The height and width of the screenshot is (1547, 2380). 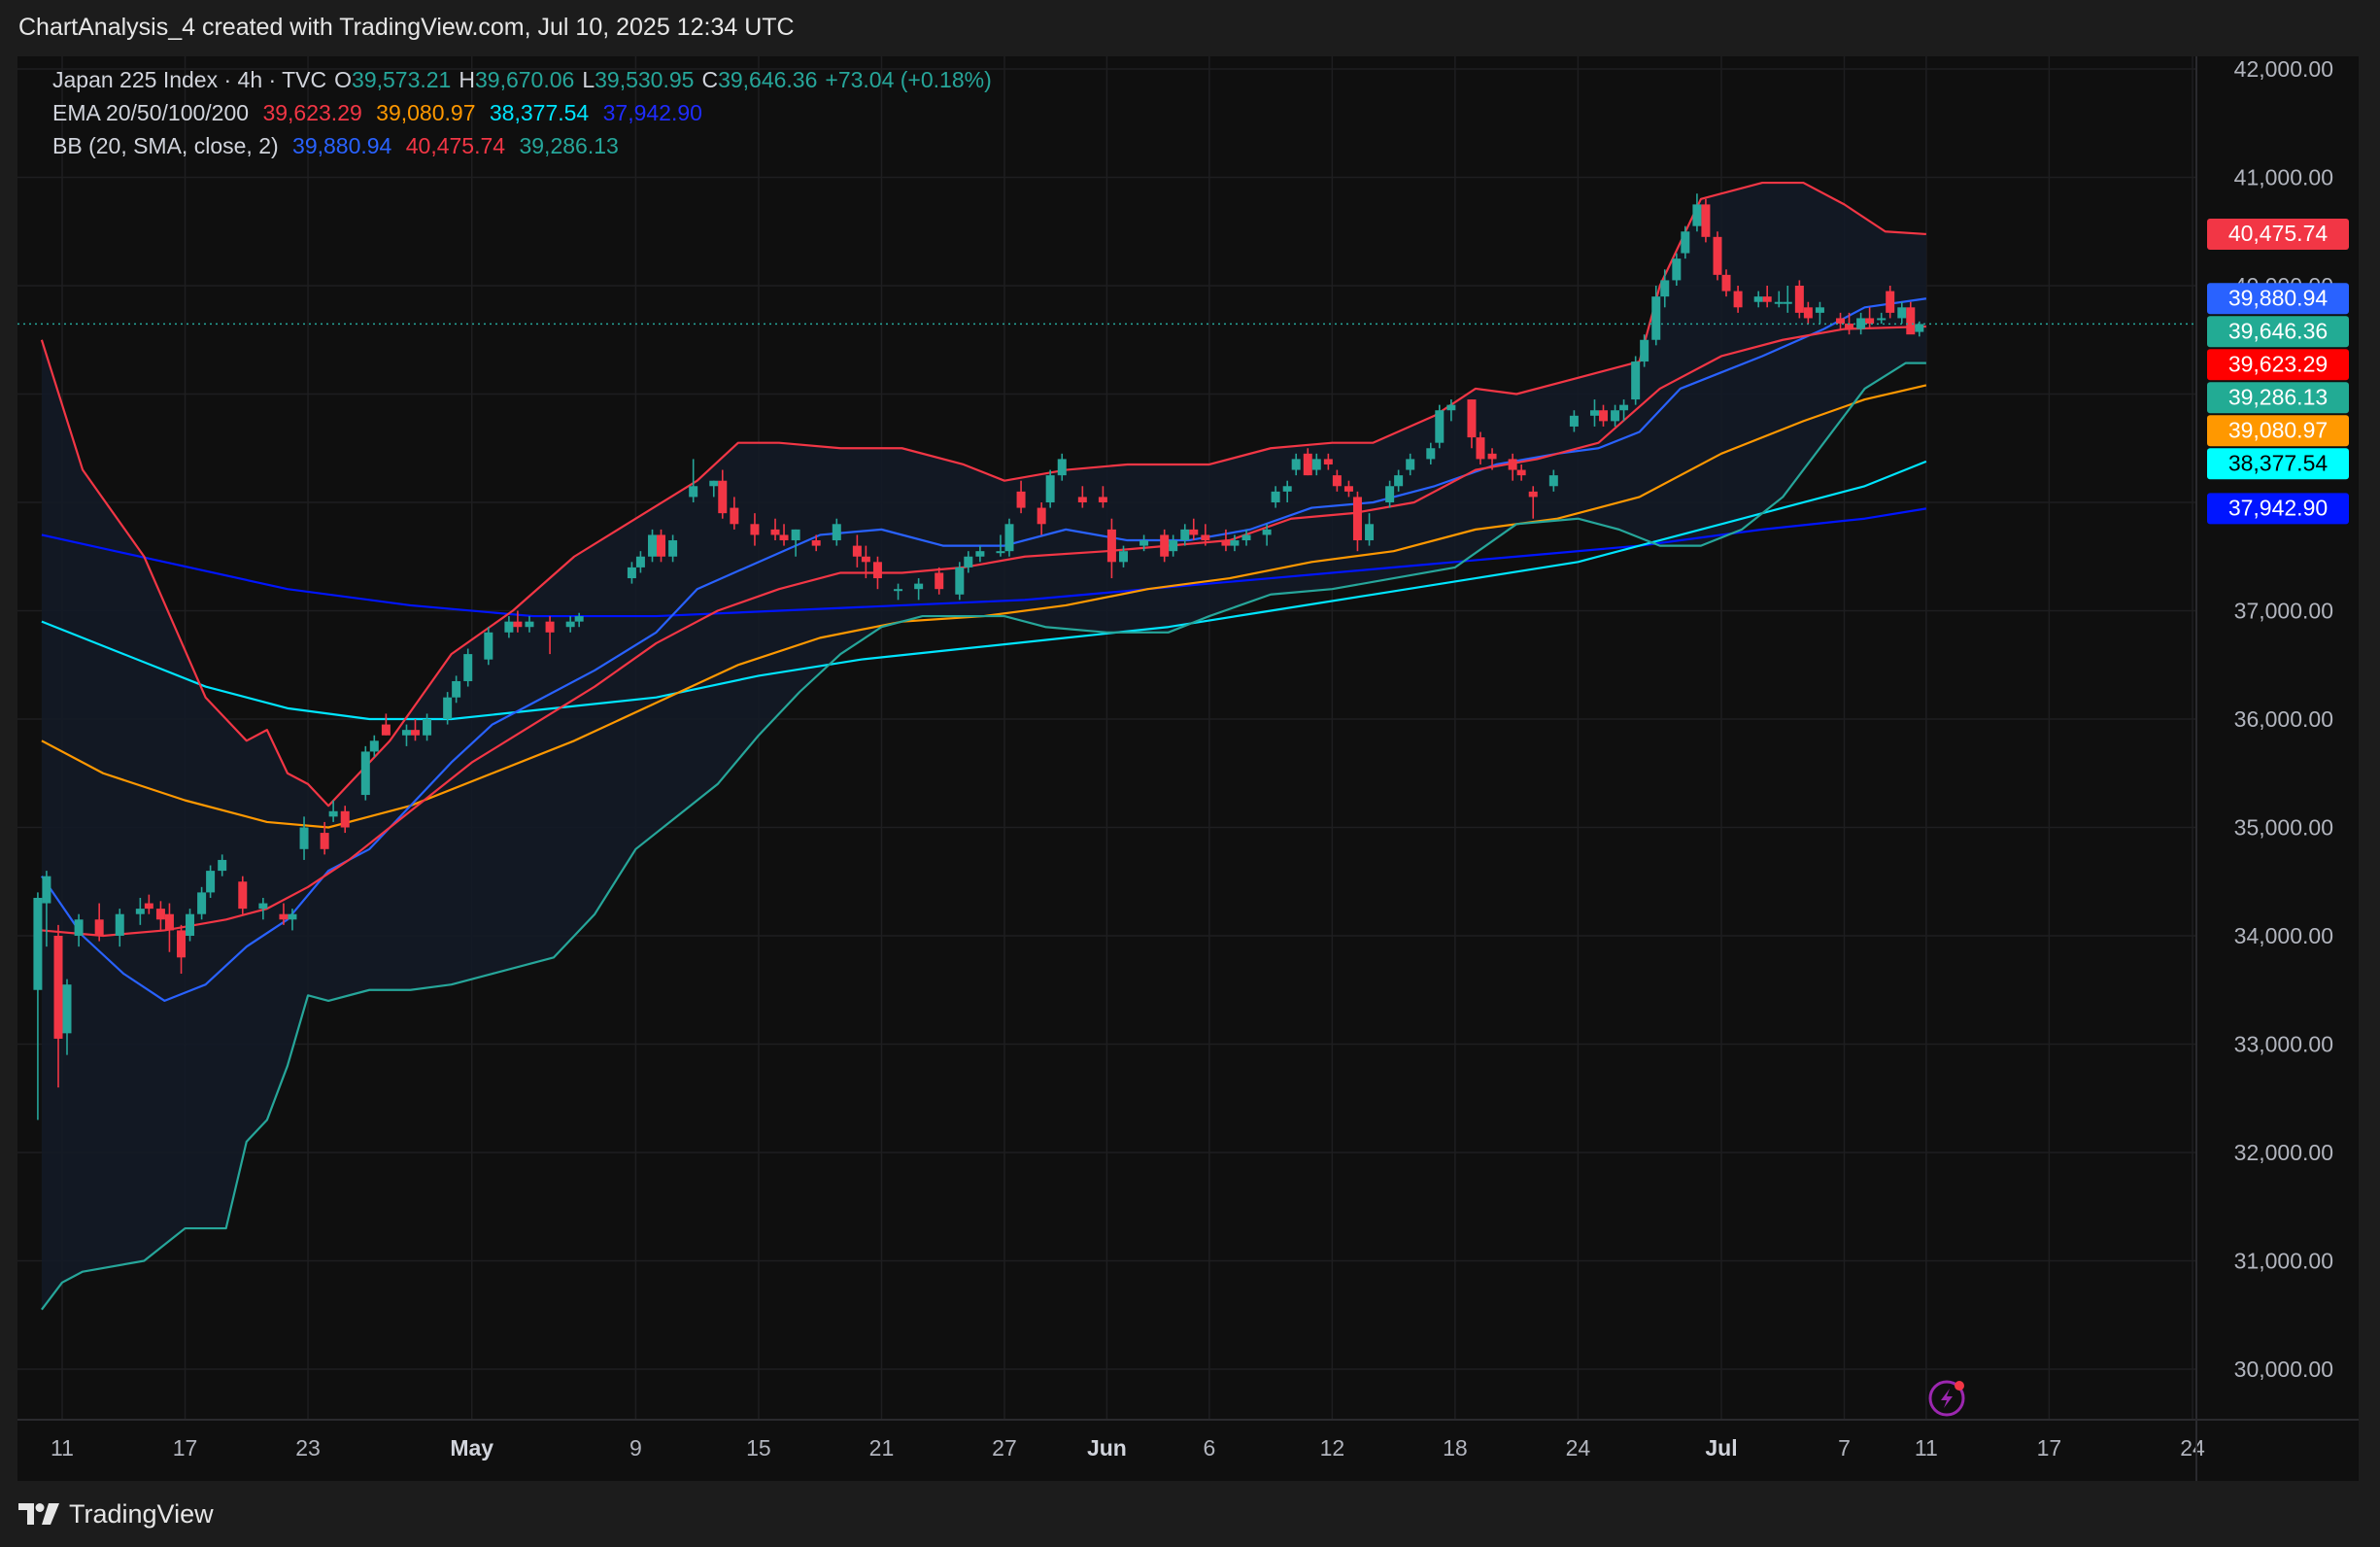 What do you see at coordinates (342, 145) in the screenshot?
I see `legend-bb-basis: 39,880.94` at bounding box center [342, 145].